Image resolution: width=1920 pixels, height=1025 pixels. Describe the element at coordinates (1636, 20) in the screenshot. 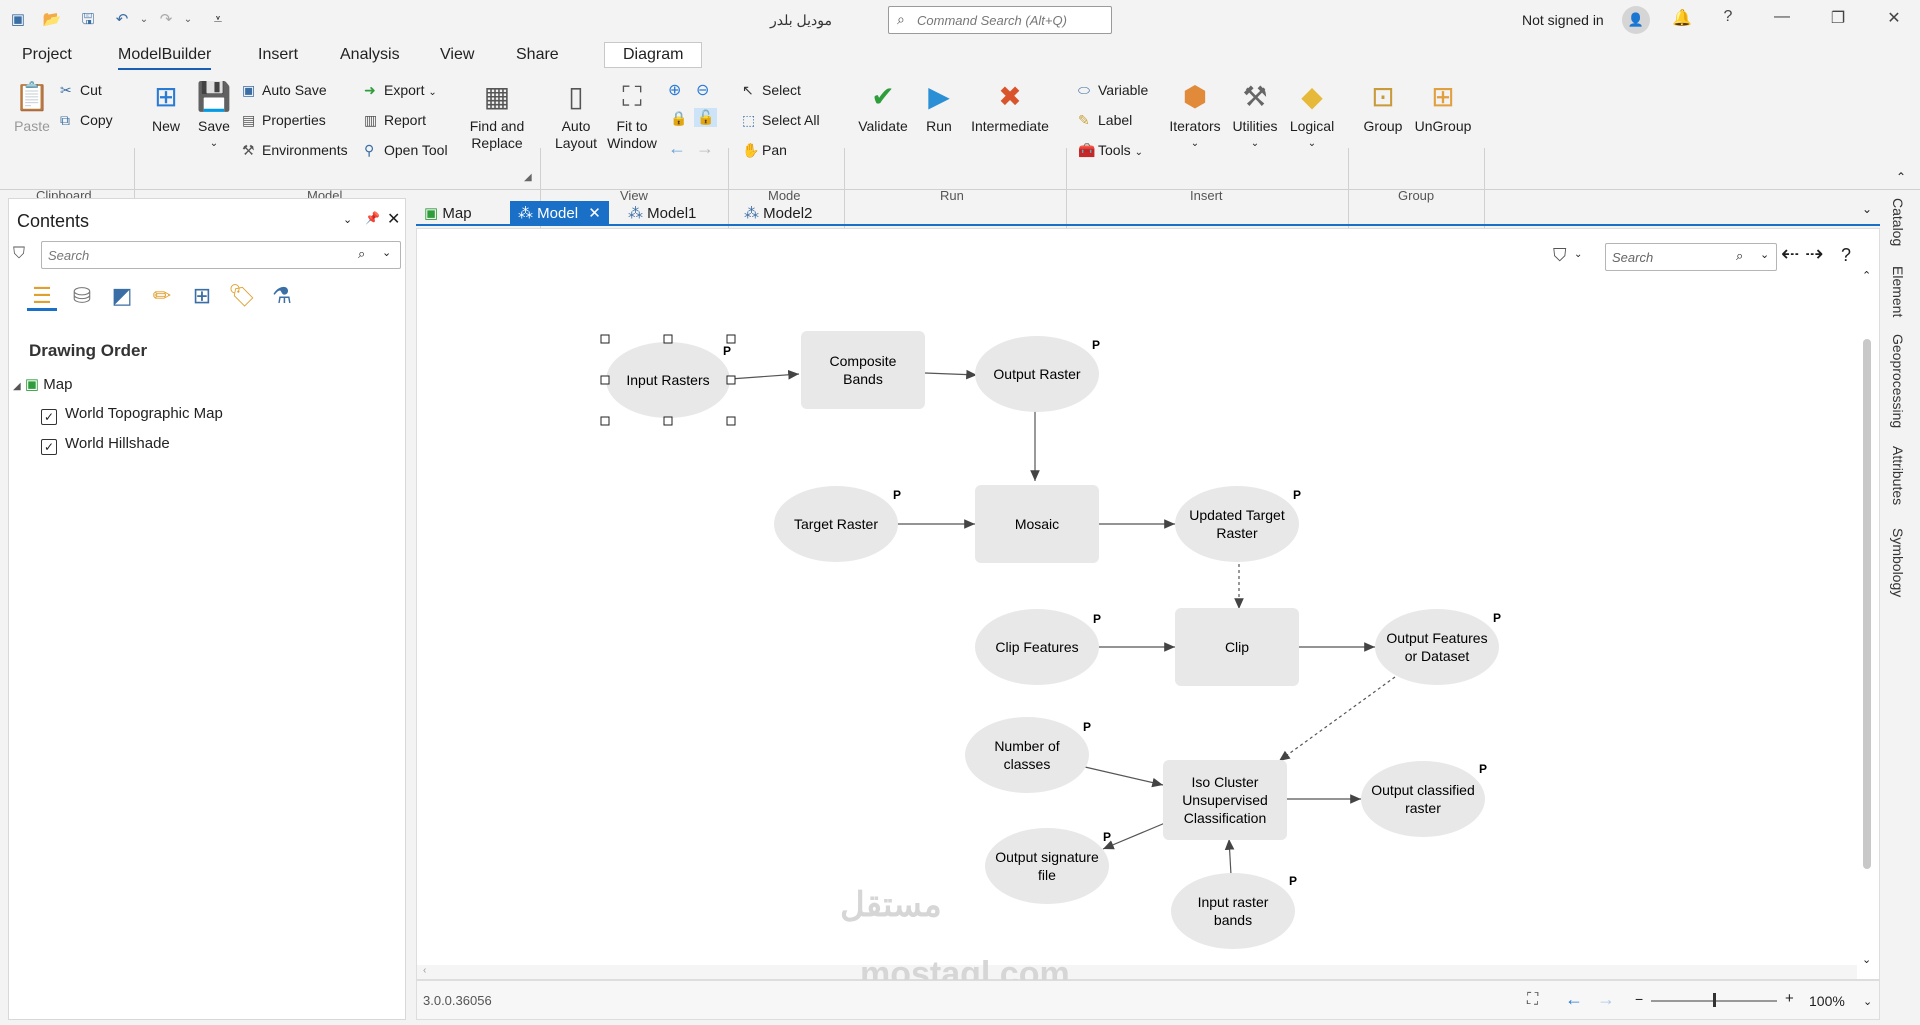

I see `avatar-icon: 👤` at that location.